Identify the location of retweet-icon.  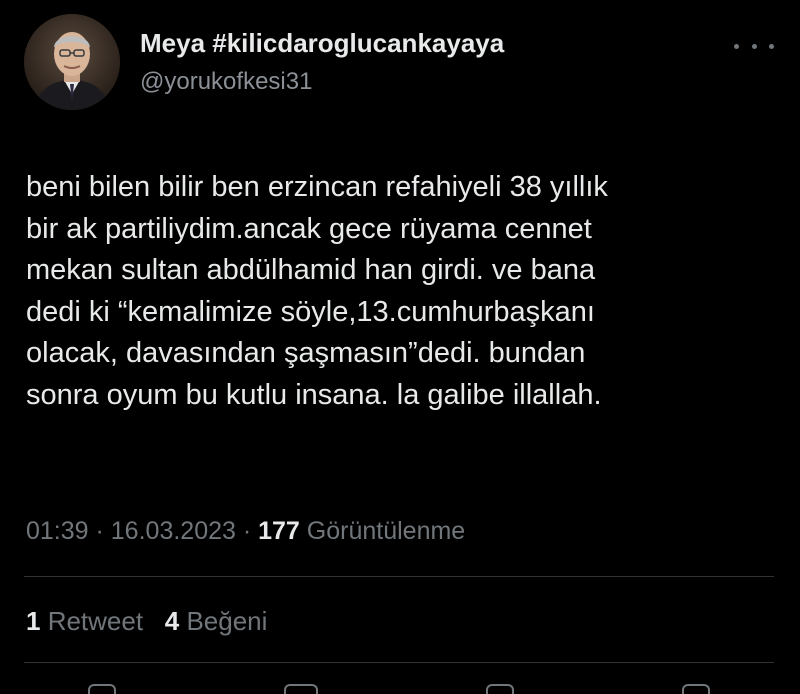
(301, 689).